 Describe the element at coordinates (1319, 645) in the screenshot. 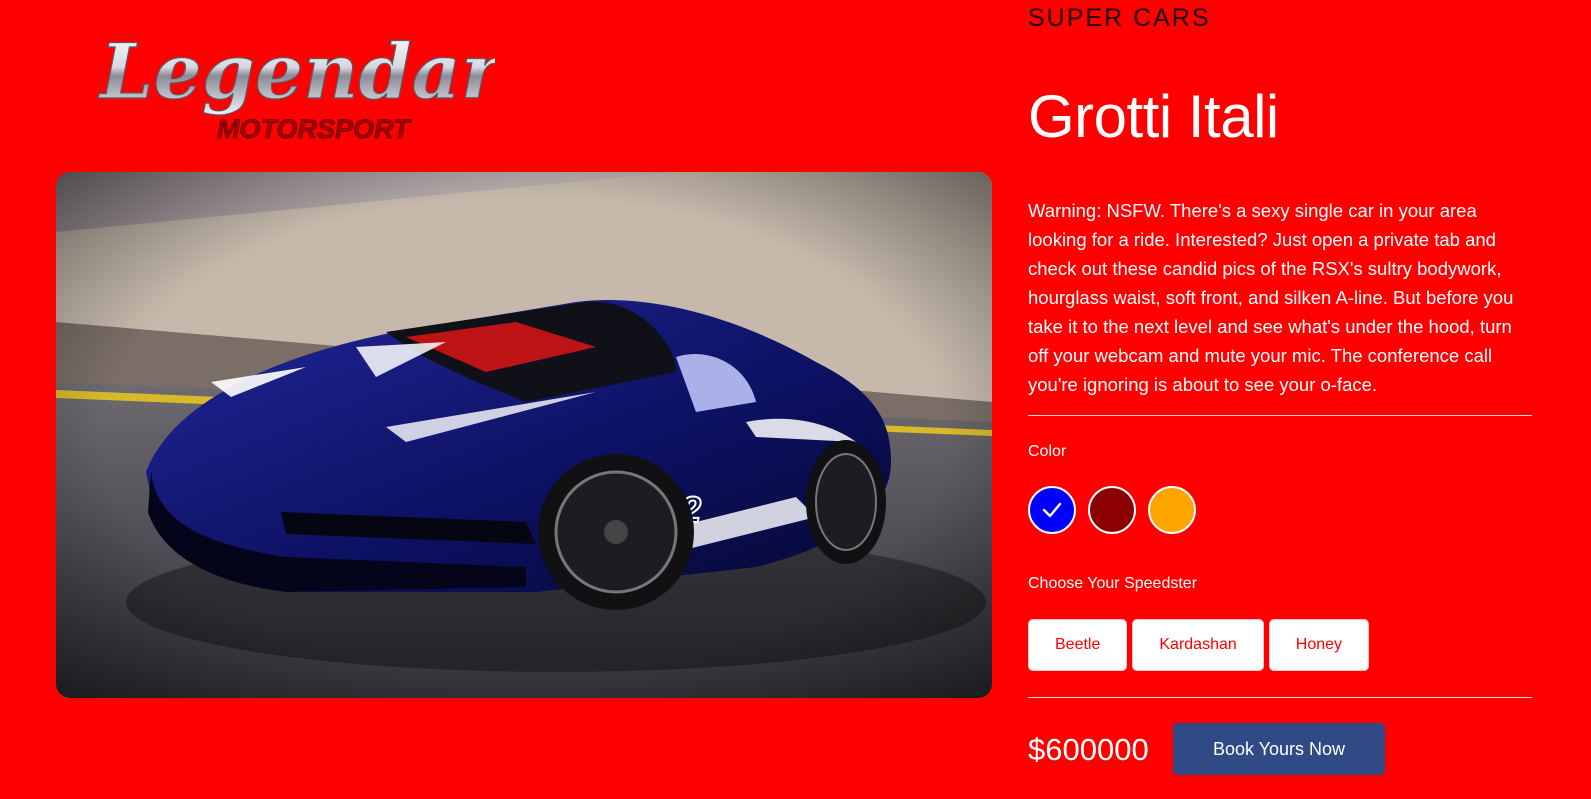

I see `speedster-option-honey: Honey` at that location.